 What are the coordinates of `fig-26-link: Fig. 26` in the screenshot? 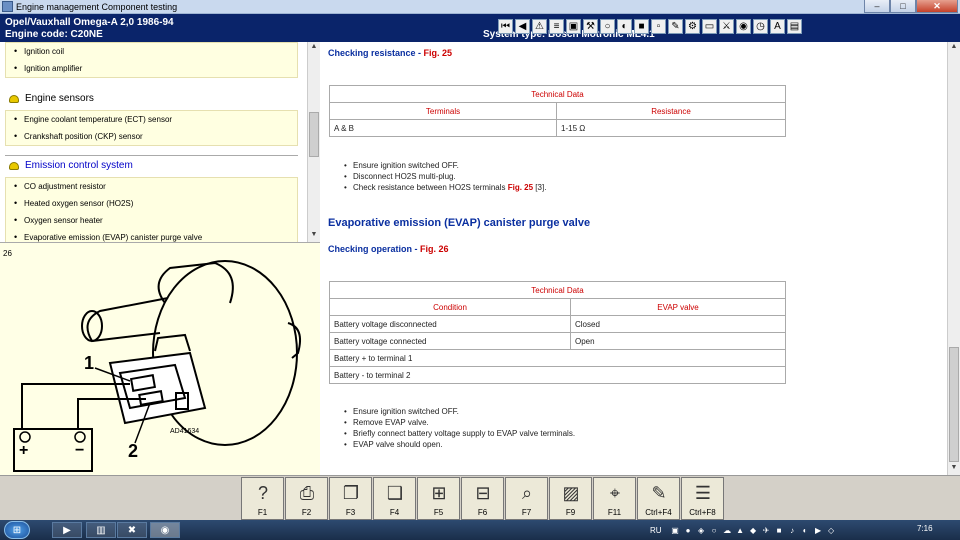 It's located at (434, 249).